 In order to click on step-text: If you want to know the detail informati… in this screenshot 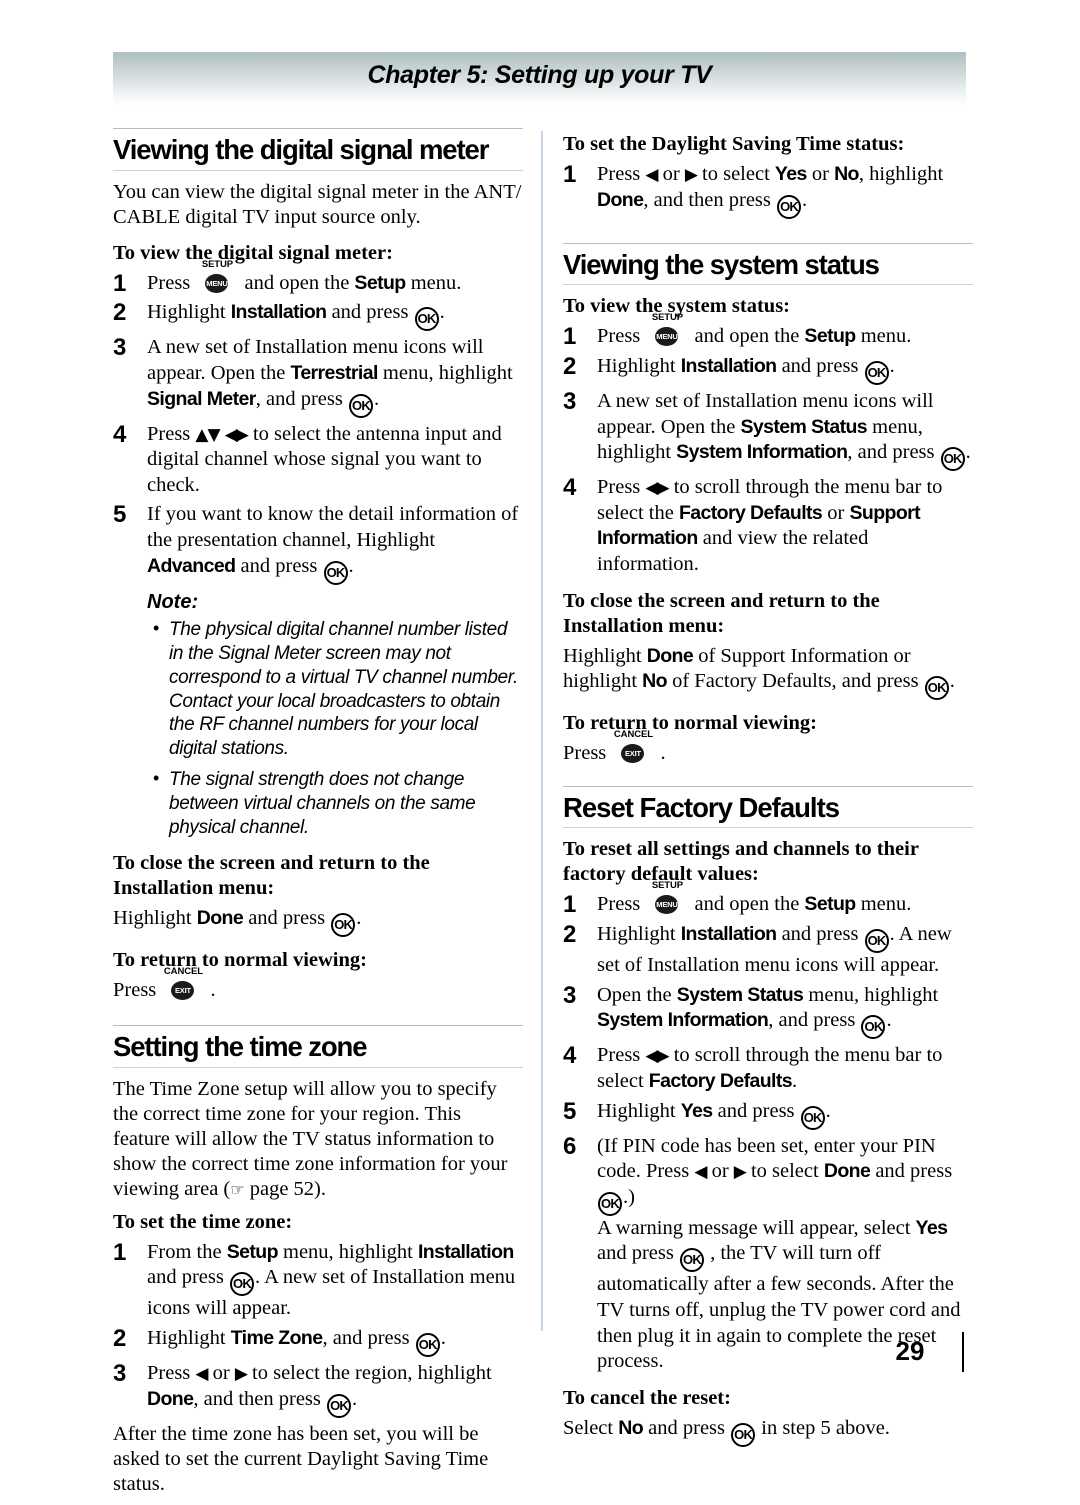, I will do `click(332, 544)`.